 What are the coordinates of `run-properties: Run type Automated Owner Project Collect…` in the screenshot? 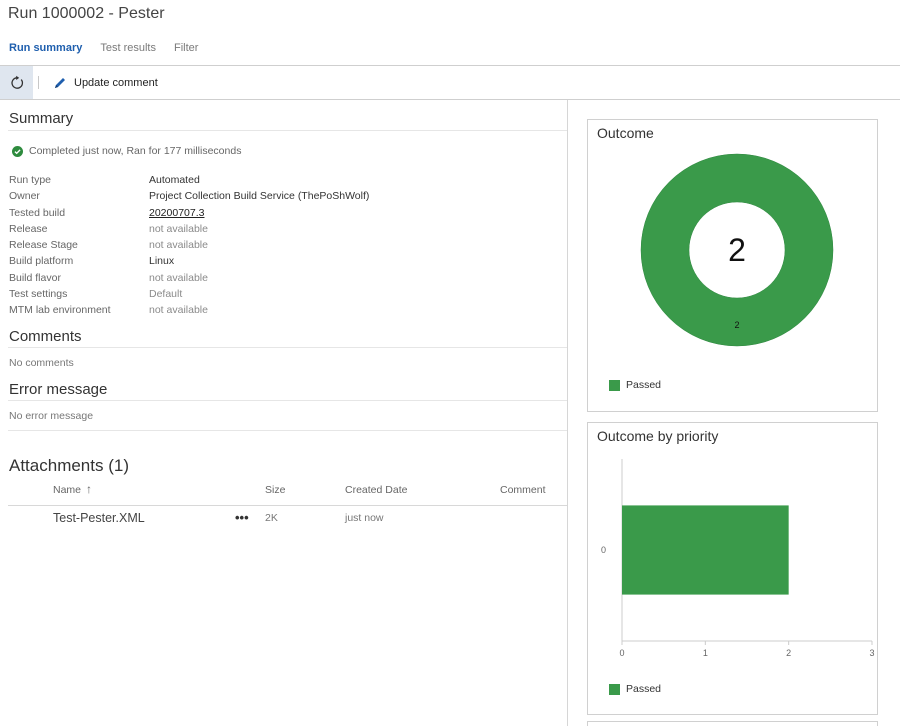 It's located at (284, 245).